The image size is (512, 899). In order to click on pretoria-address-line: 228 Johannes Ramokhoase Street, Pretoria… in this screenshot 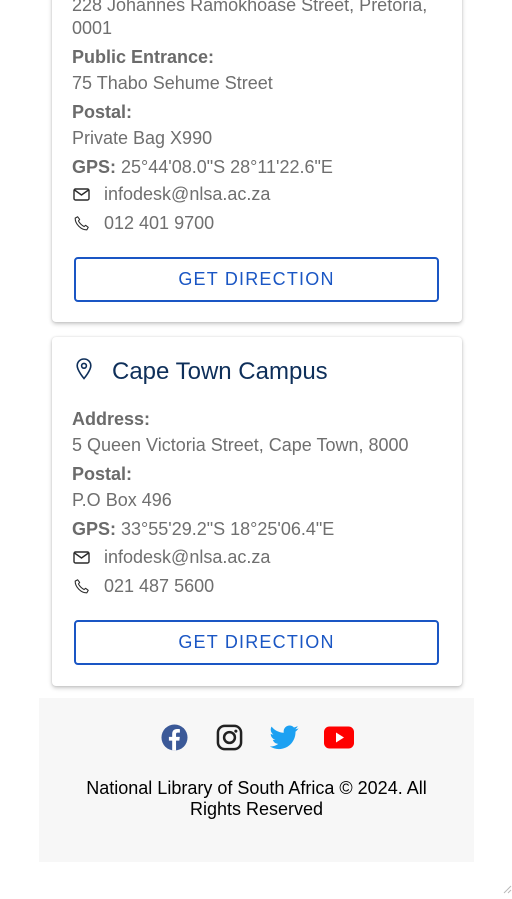, I will do `click(250, 7)`.